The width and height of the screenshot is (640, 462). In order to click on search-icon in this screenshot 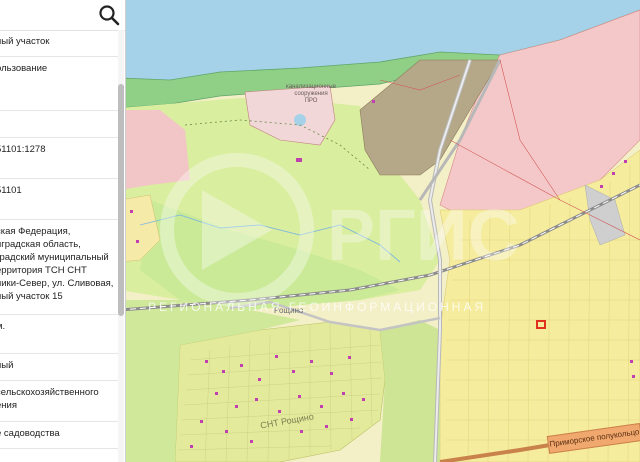, I will do `click(109, 15)`.